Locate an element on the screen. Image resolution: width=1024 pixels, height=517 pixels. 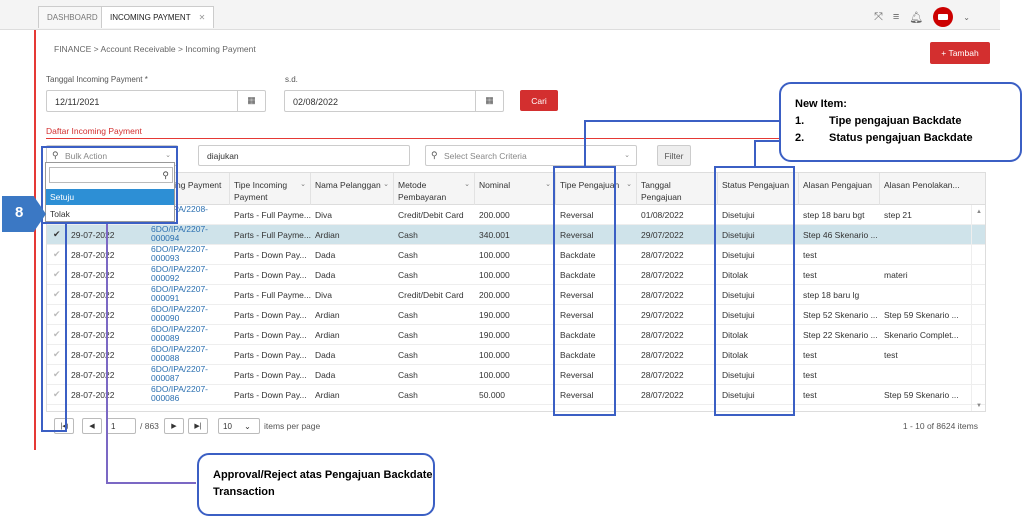
header-tipe-incoming: Tipe Incoming Payment ⌄ is located at coordinates (270, 189).